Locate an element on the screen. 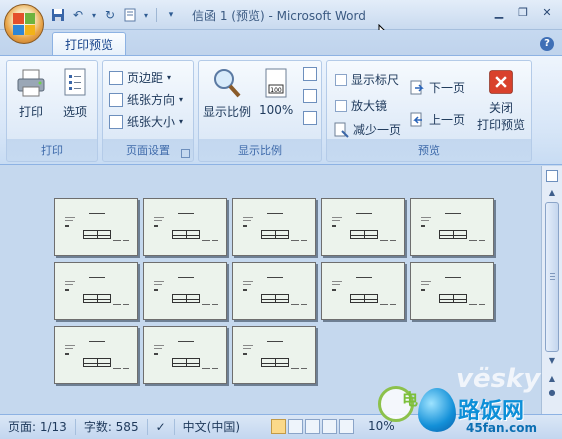 The image size is (562, 439). office-logo-icon is located at coordinates (24, 24).